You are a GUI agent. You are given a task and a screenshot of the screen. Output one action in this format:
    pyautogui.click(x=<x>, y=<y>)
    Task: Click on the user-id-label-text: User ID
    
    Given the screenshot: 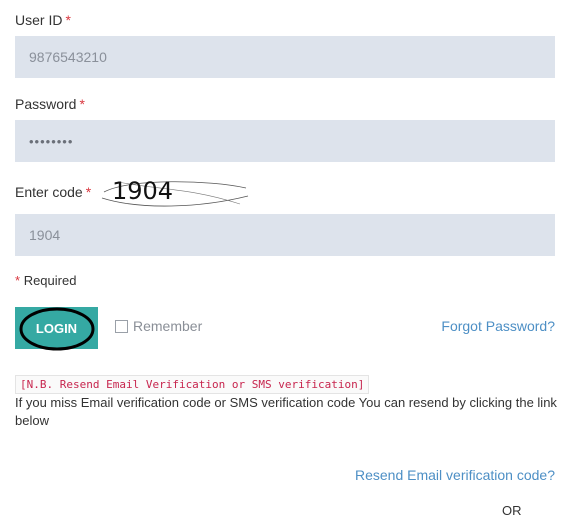 What is the action you would take?
    pyautogui.click(x=39, y=20)
    